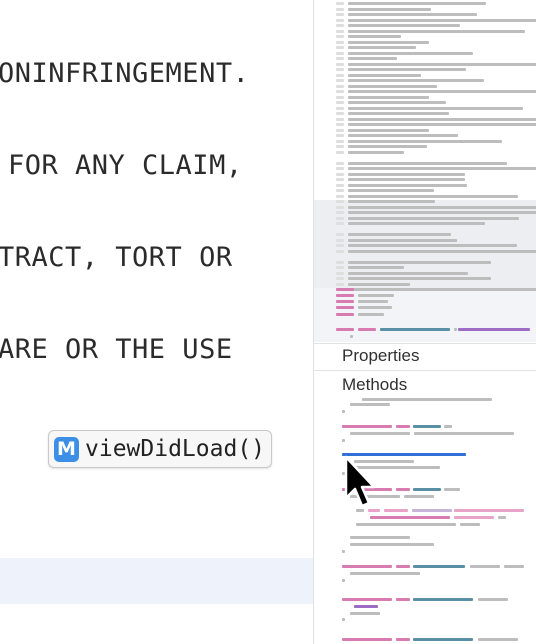  I want to click on symbol-name: viewDidLoad(), so click(175, 449).